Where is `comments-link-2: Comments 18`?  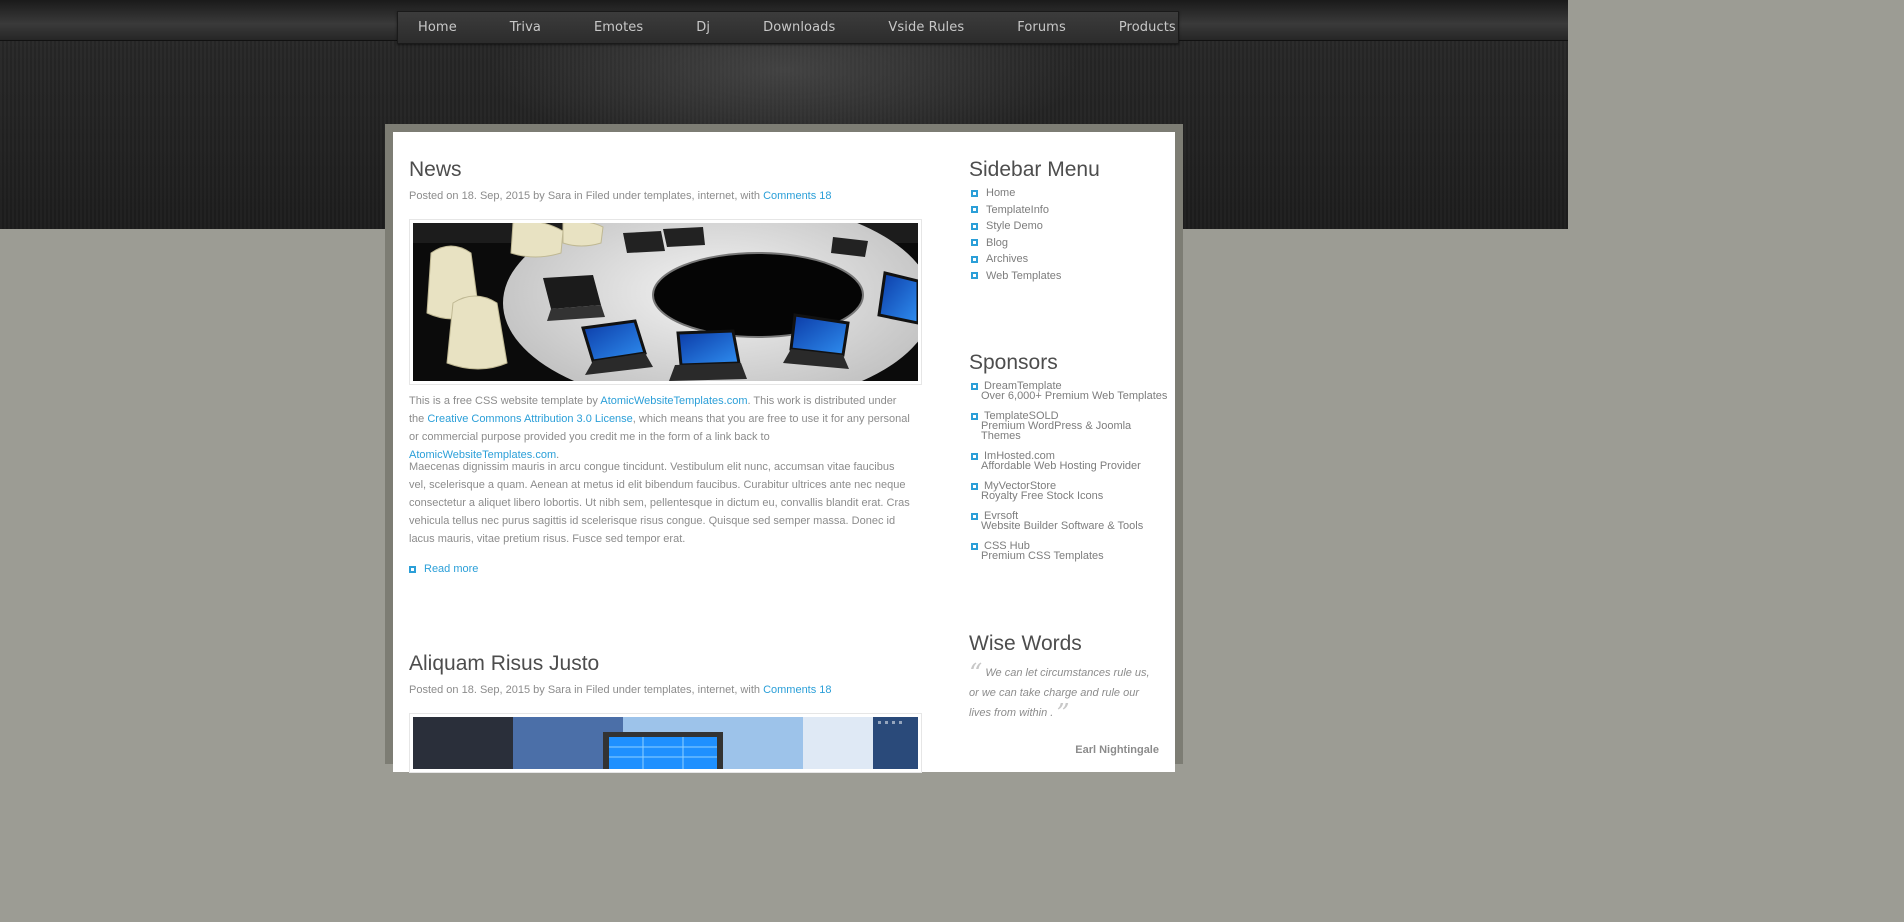
comments-link-2: Comments 18 is located at coordinates (797, 690).